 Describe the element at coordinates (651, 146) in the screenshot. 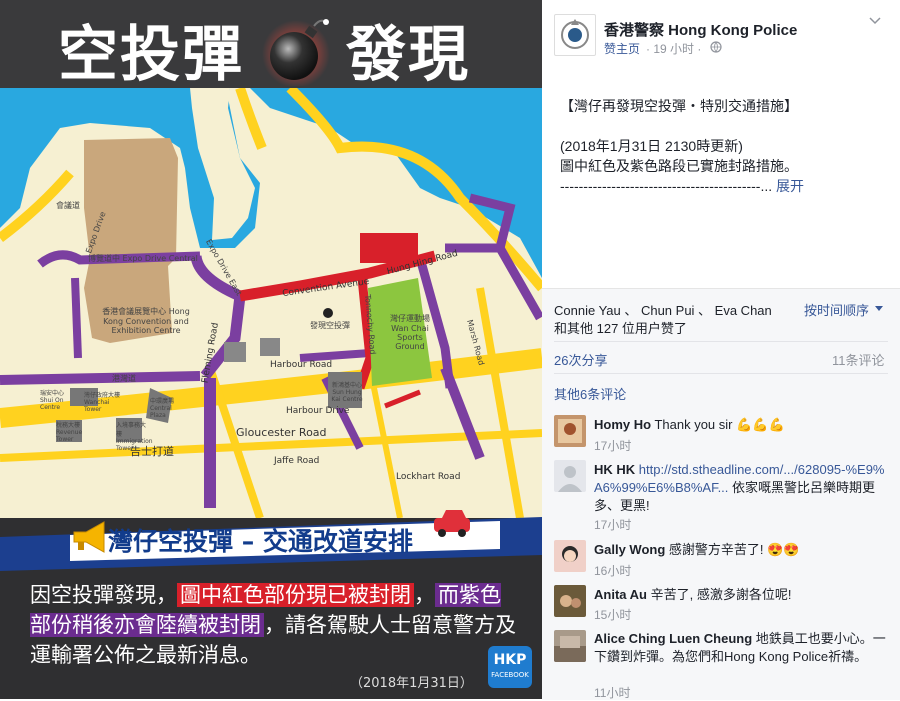

I see `post-update-time: (2018年1月31日 2130時更新)` at that location.